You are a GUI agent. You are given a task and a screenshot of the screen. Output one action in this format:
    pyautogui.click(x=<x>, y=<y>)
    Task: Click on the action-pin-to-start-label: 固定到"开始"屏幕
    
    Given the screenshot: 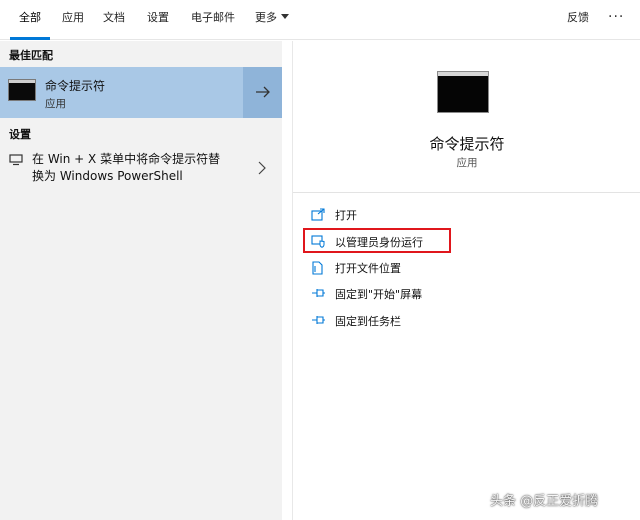 What is the action you would take?
    pyautogui.click(x=379, y=294)
    